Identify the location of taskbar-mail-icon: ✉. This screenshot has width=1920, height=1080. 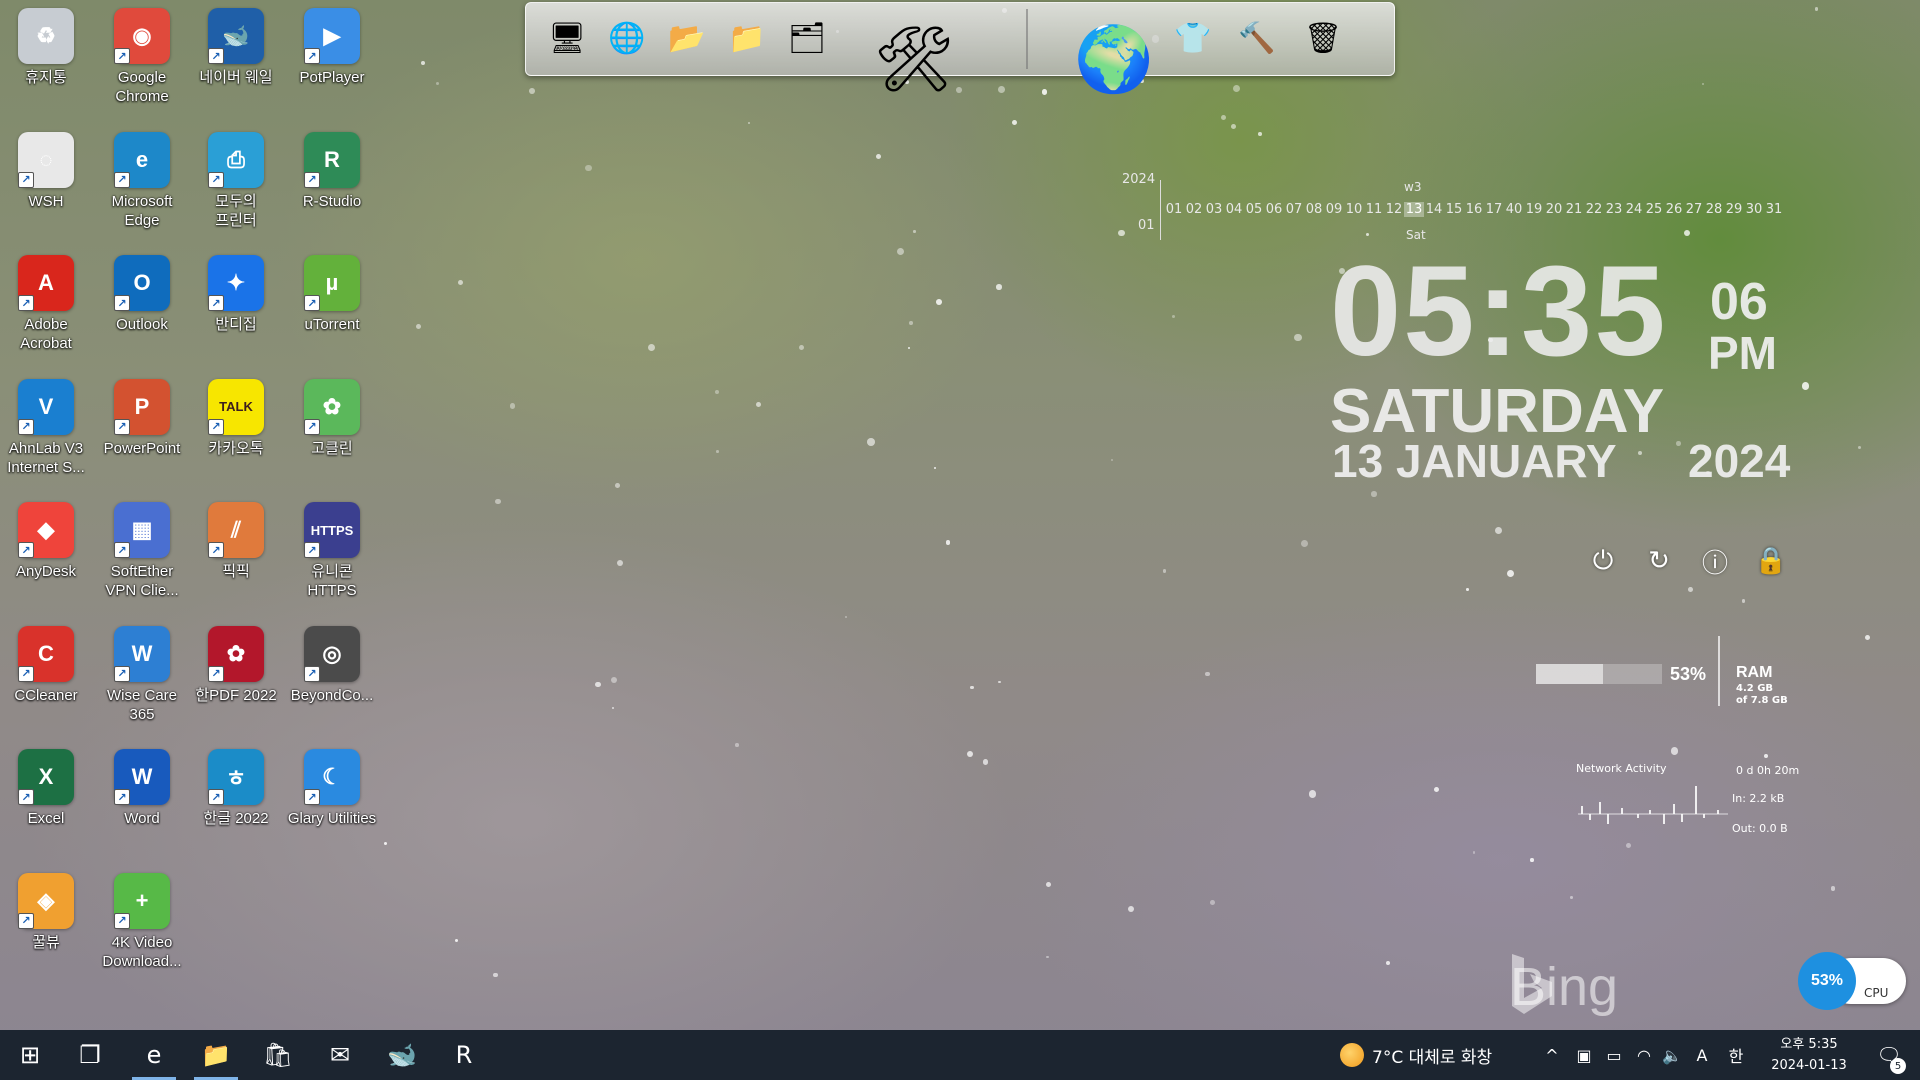
(340, 1055).